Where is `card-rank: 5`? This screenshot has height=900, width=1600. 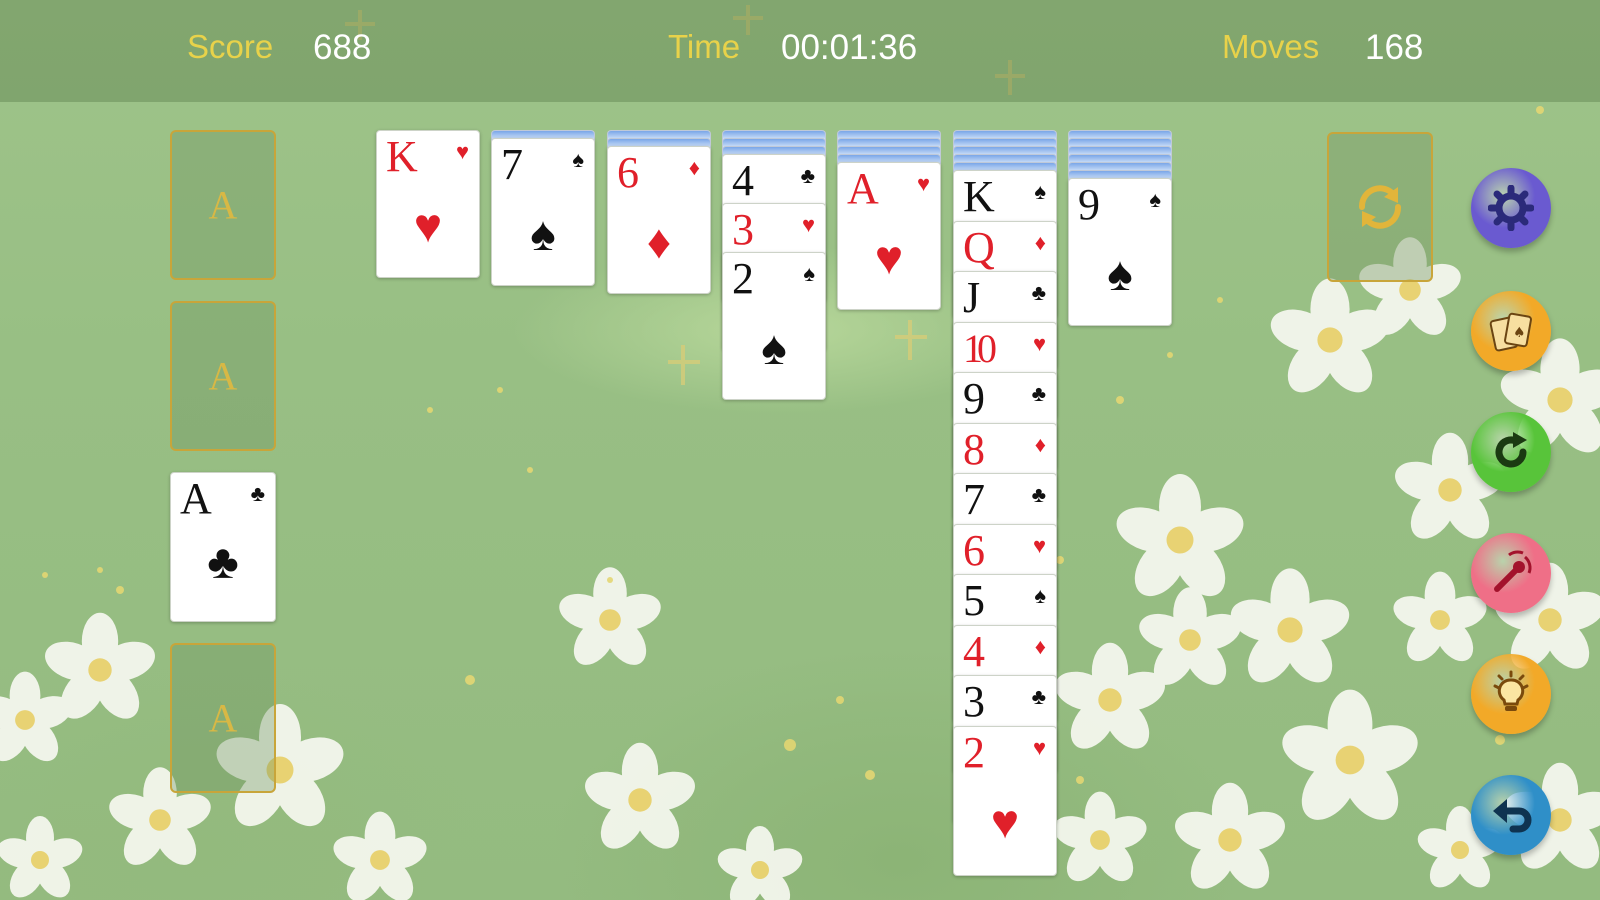
card-rank: 5 is located at coordinates (974, 600).